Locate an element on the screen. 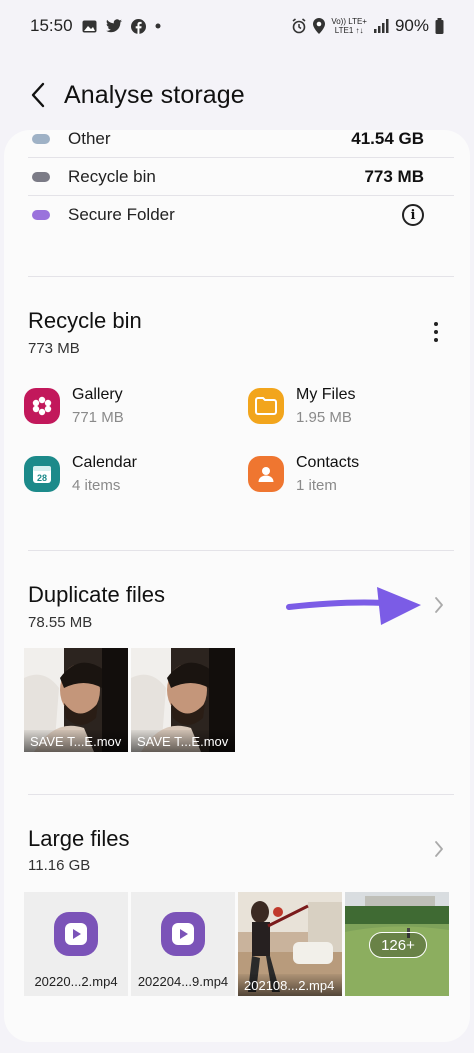 The height and width of the screenshot is (1053, 474). legend-label: Secure Folder is located at coordinates (121, 214).